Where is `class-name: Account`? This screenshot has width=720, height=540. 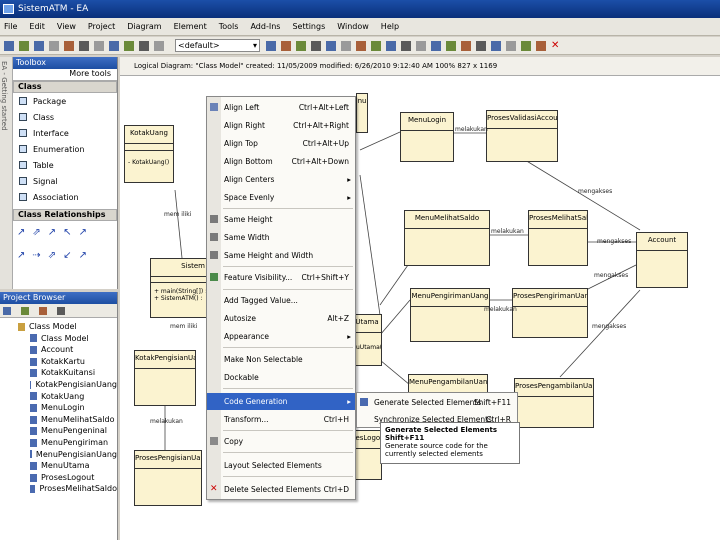 class-name: Account is located at coordinates (662, 240).